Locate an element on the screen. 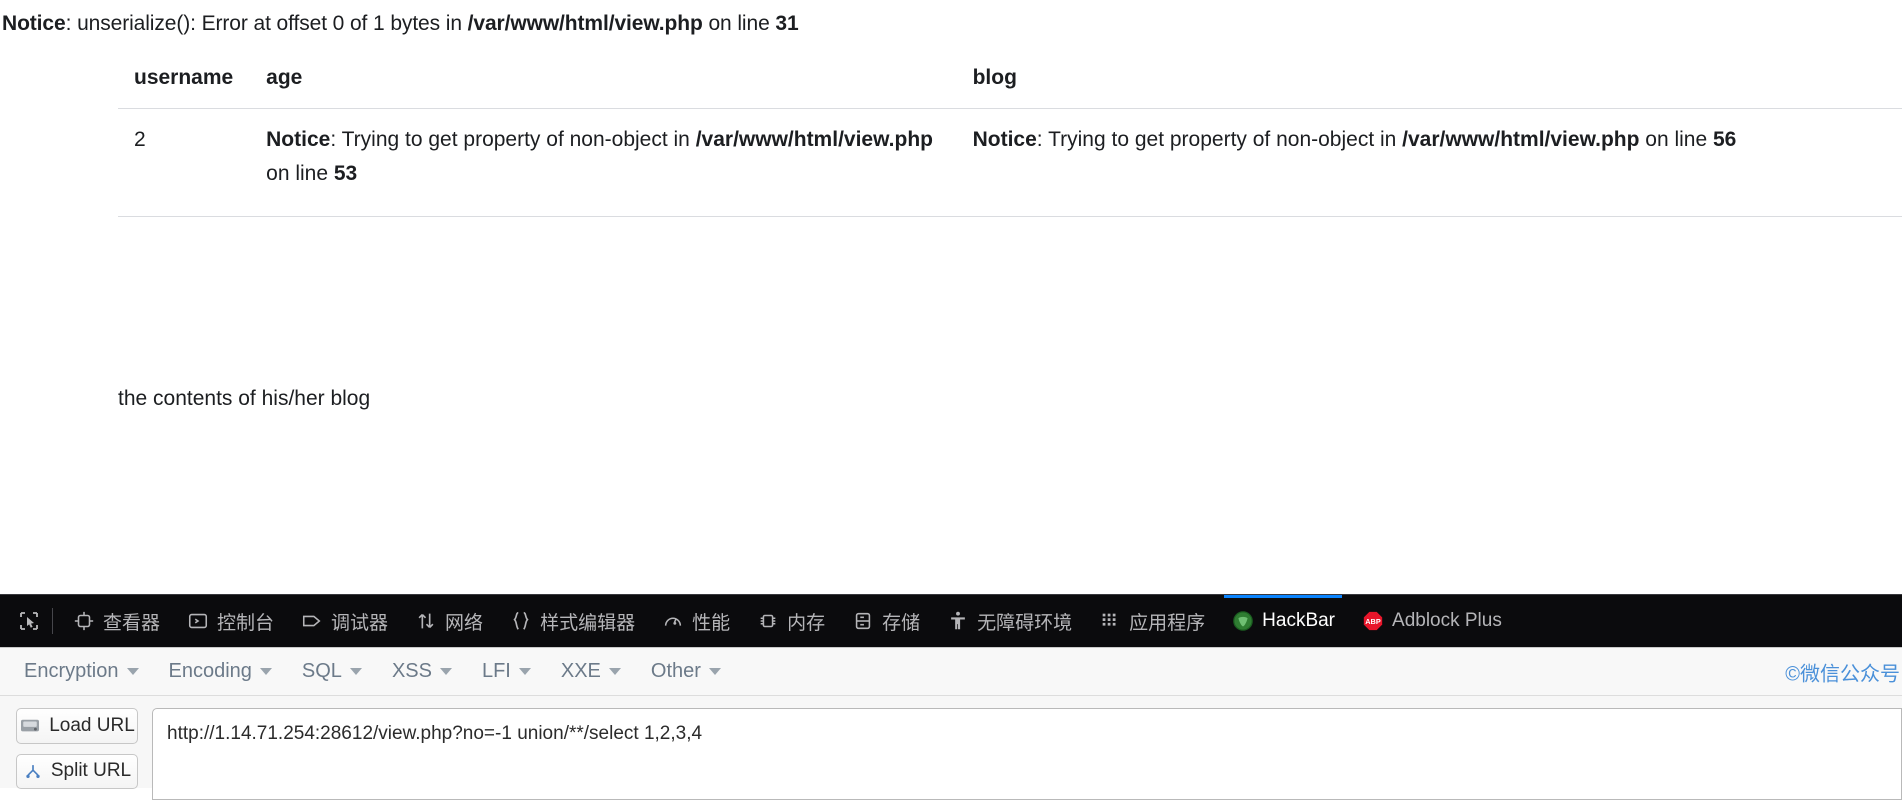 This screenshot has width=1902, height=805. tab-accessibility: 无障碍环境 is located at coordinates (1009, 621).